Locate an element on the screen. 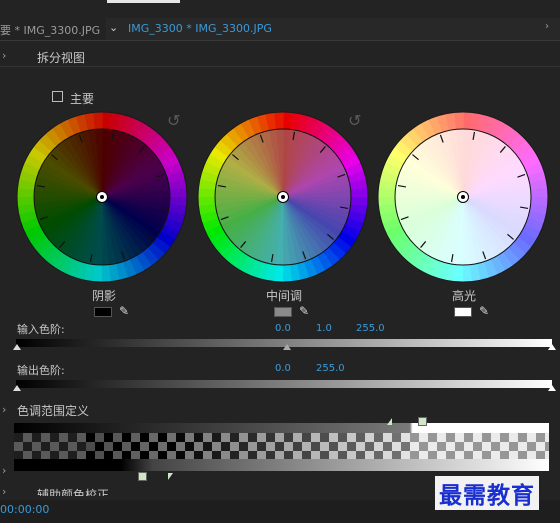  timecode: 00:00:00 is located at coordinates (24, 509).